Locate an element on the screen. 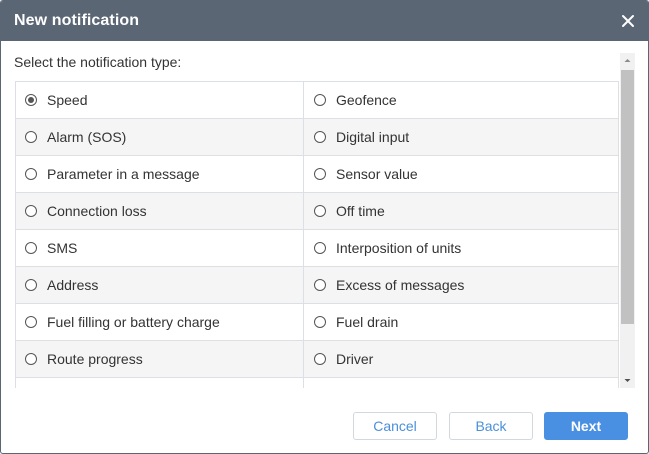  option-label: Speed is located at coordinates (67, 100).